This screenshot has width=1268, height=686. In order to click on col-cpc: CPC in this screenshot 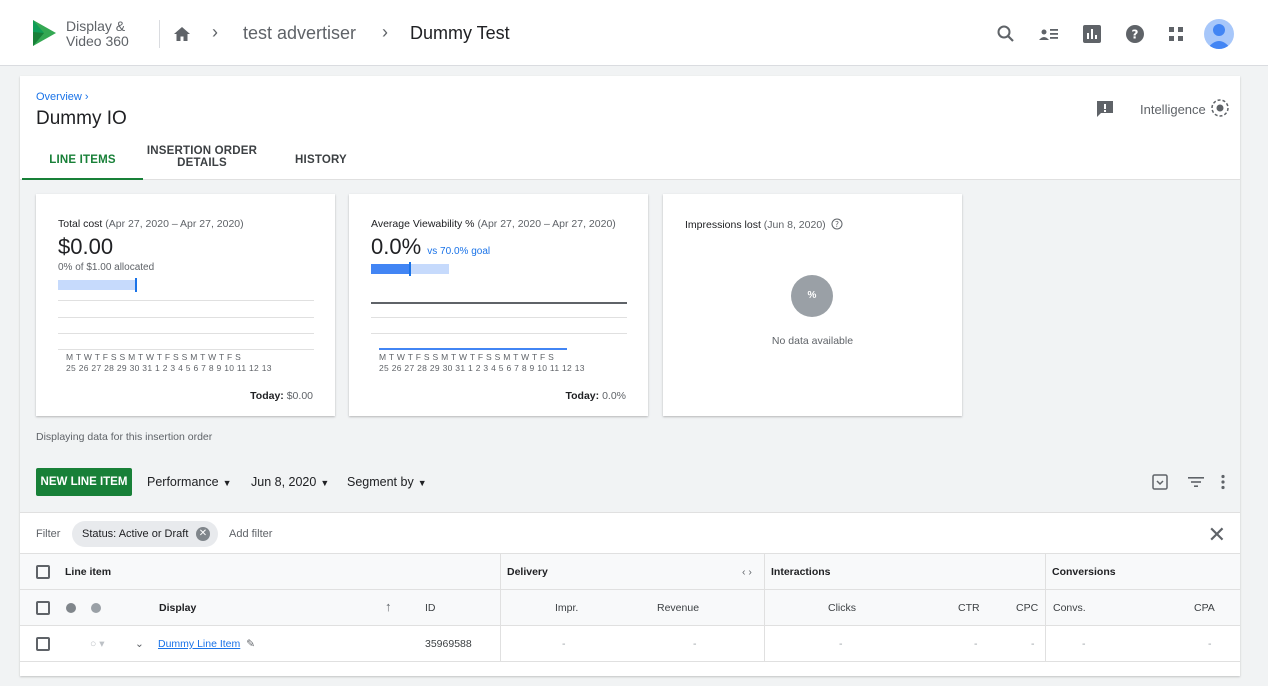, I will do `click(1027, 608)`.